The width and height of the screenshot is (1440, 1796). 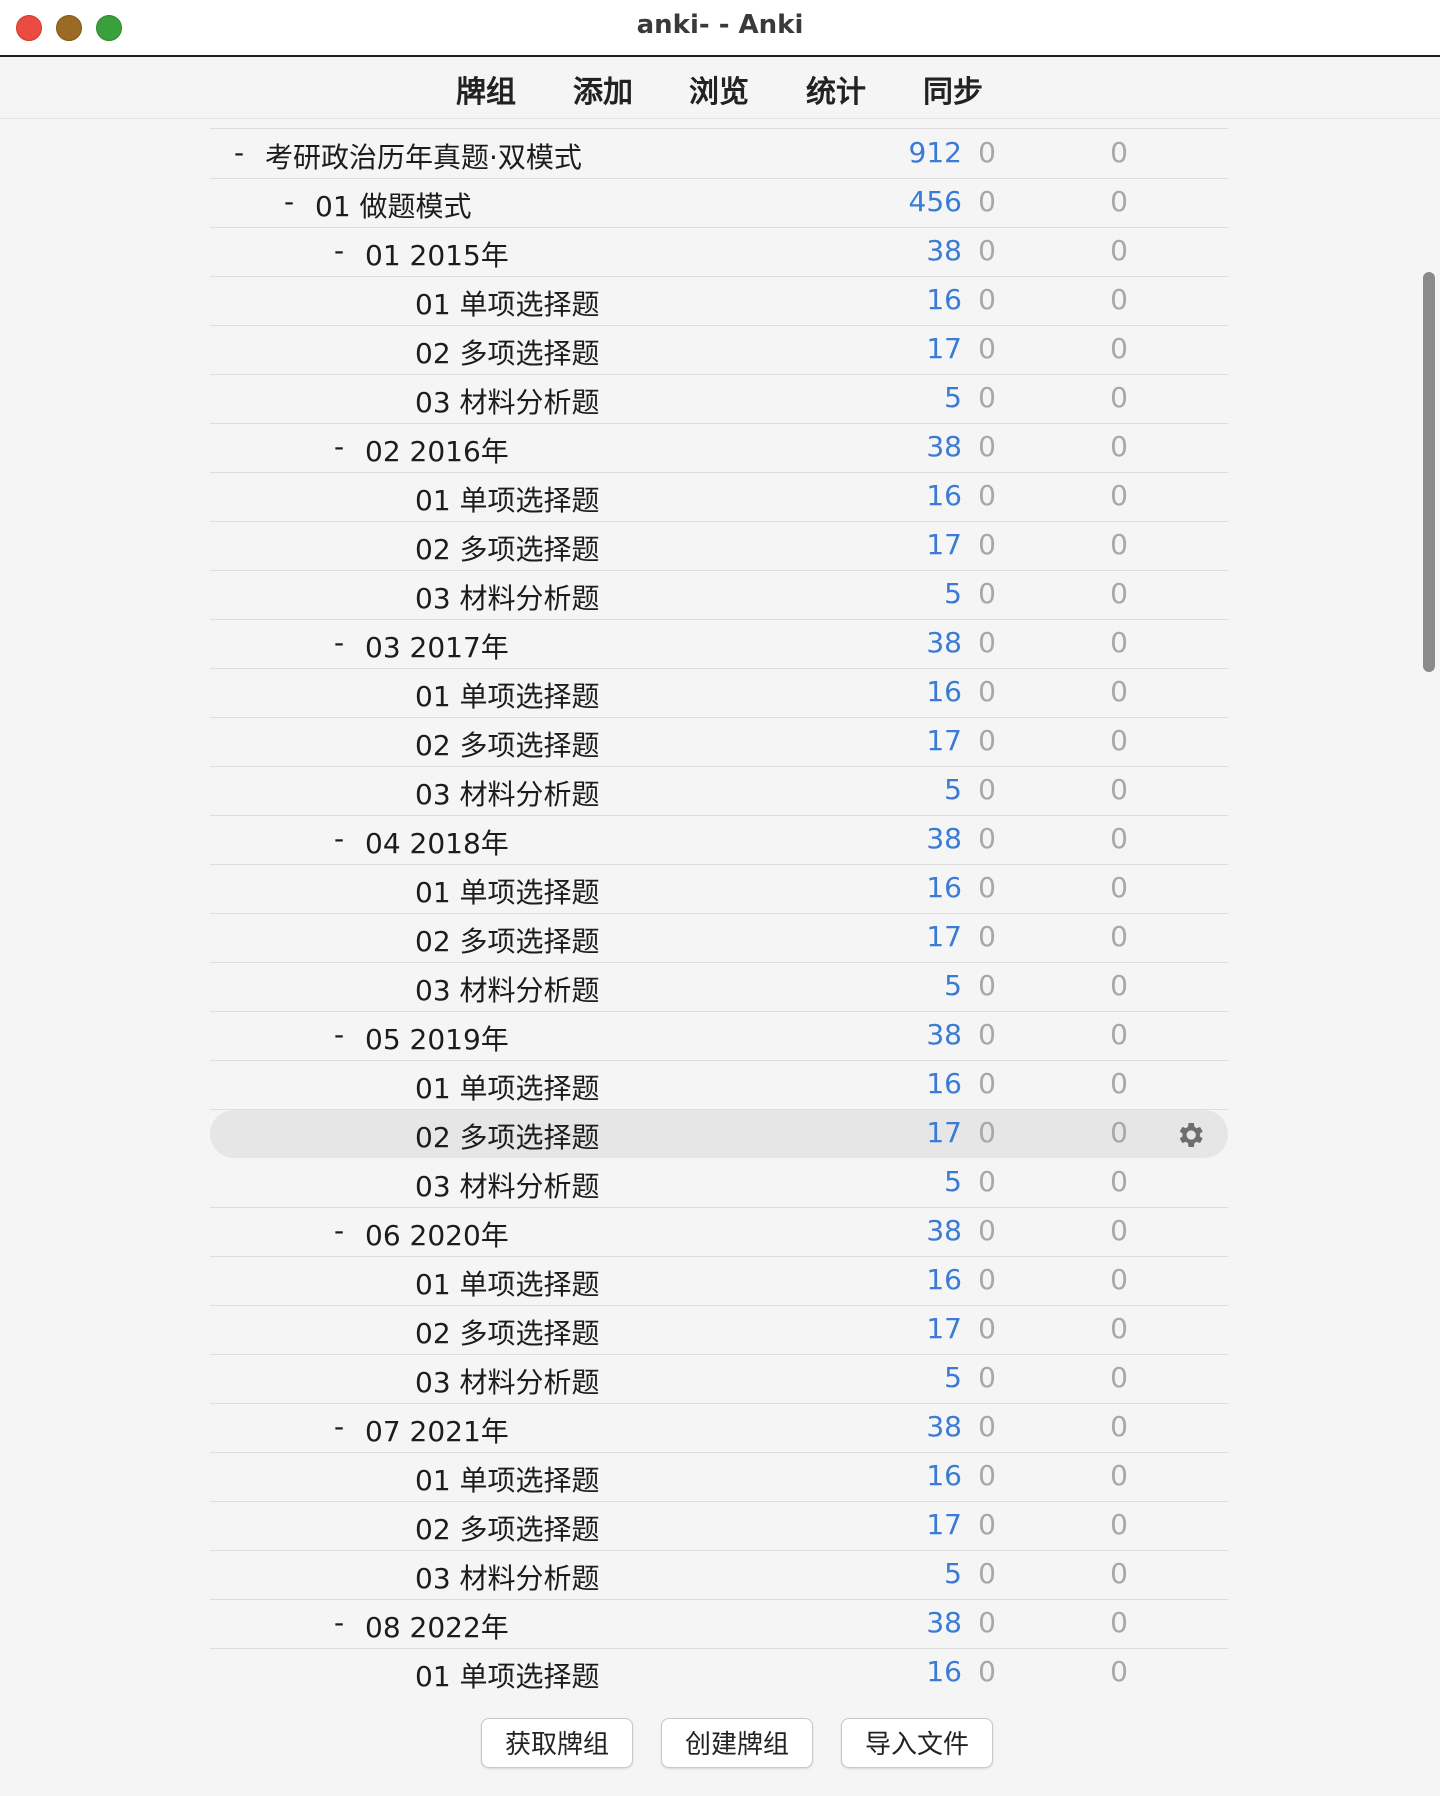 What do you see at coordinates (603, 89) in the screenshot?
I see `toolbar-add: 添加` at bounding box center [603, 89].